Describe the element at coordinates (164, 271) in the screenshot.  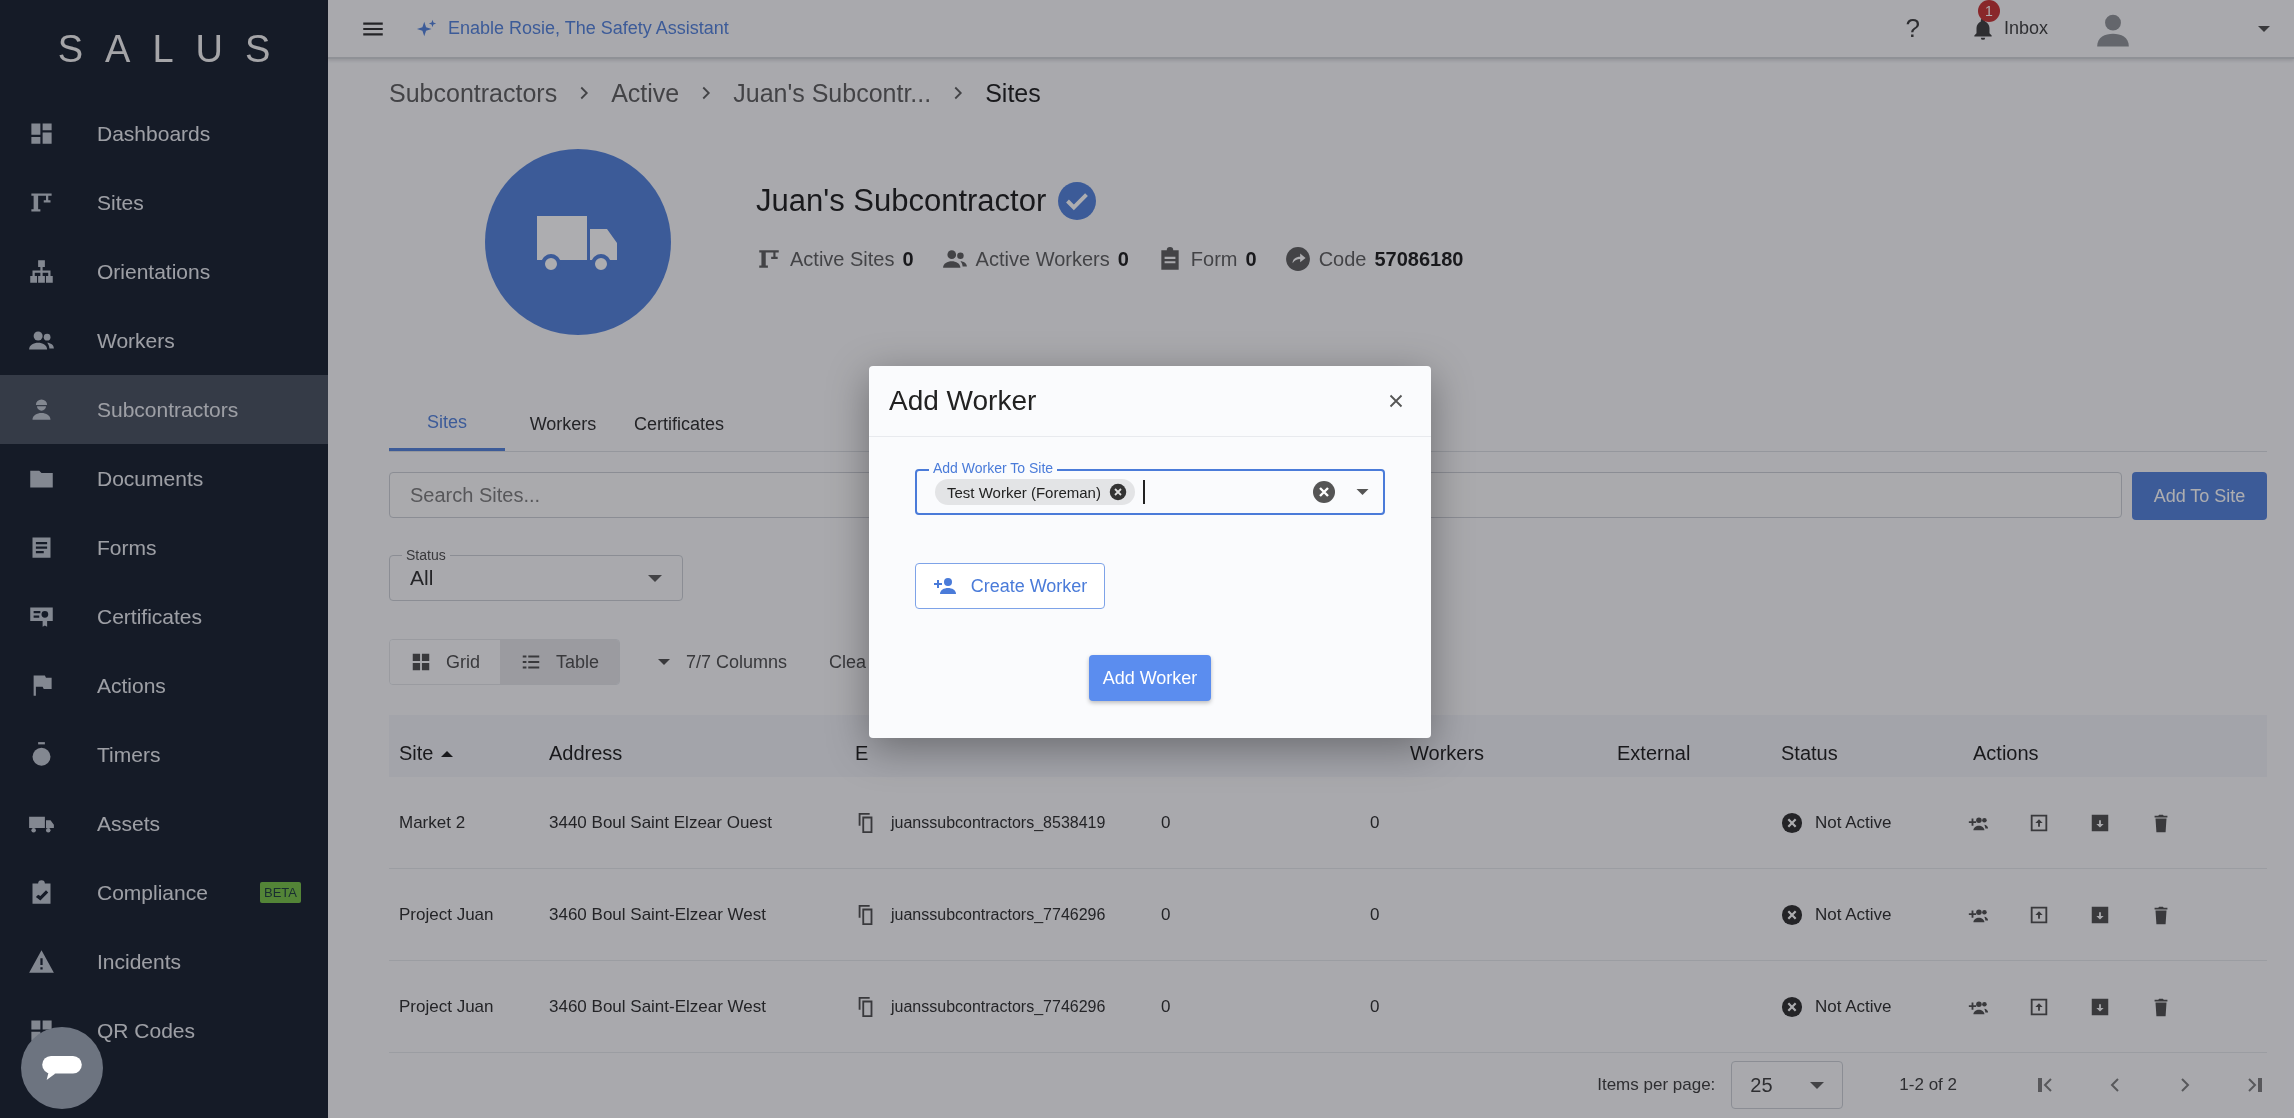
I see `sidebar-item: Orientations` at that location.